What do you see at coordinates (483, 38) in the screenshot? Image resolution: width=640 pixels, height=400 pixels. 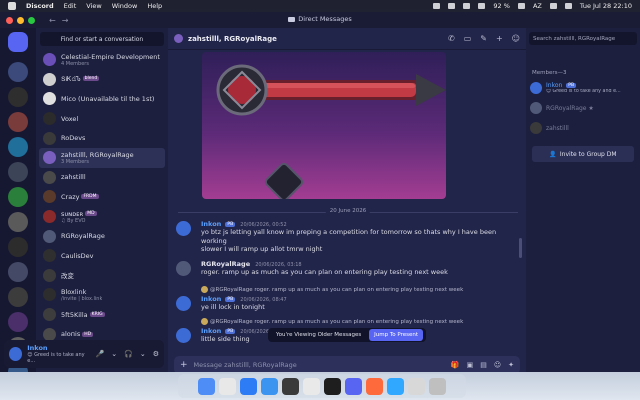 I see `pin-icon: ✎` at bounding box center [483, 38].